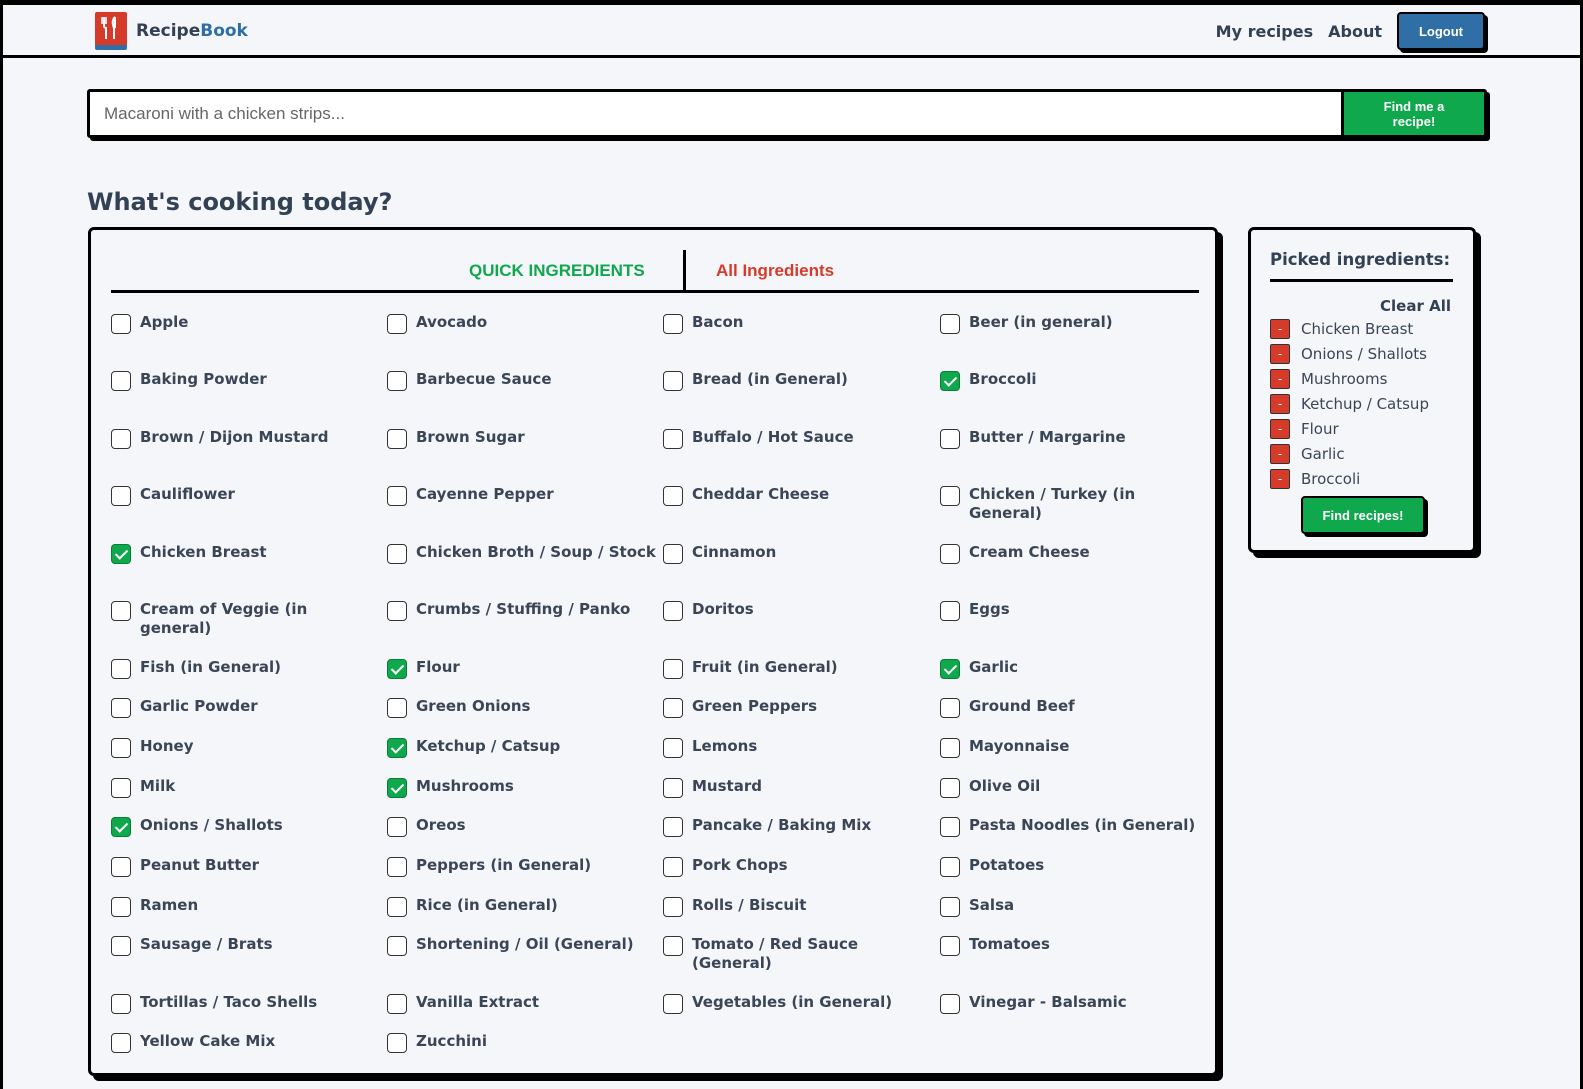 The width and height of the screenshot is (1583, 1089). What do you see at coordinates (760, 494) in the screenshot?
I see `ingredient-label: Cheddar Cheese` at bounding box center [760, 494].